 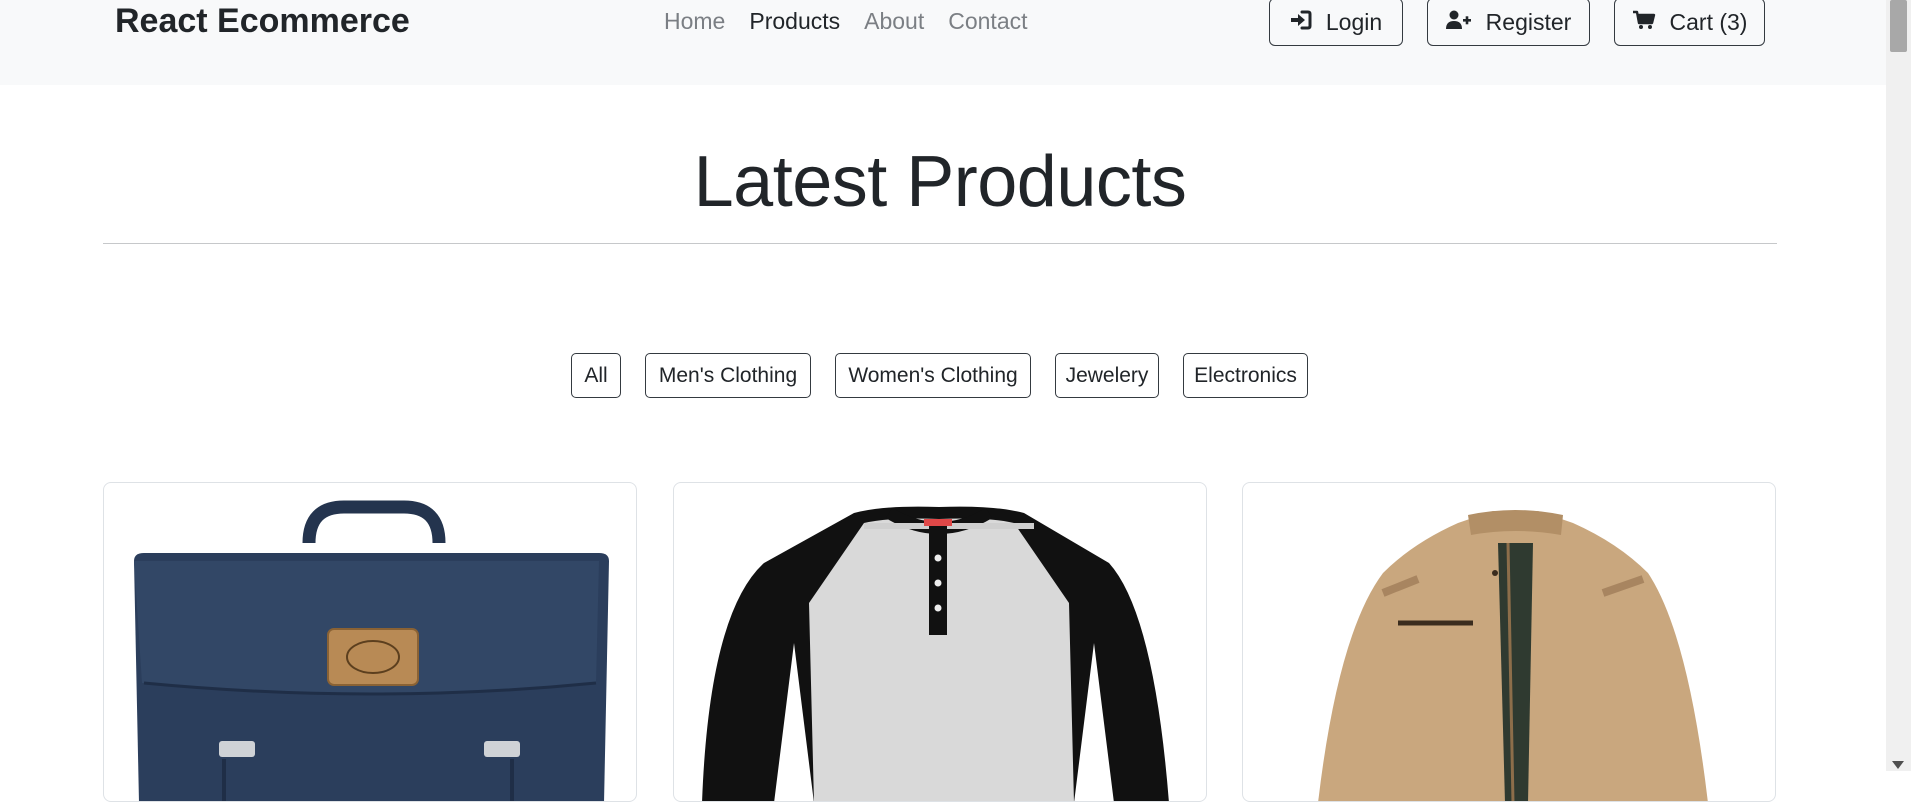 What do you see at coordinates (933, 375) in the screenshot?
I see `filter-womens-clothing-button: Women's Clothing` at bounding box center [933, 375].